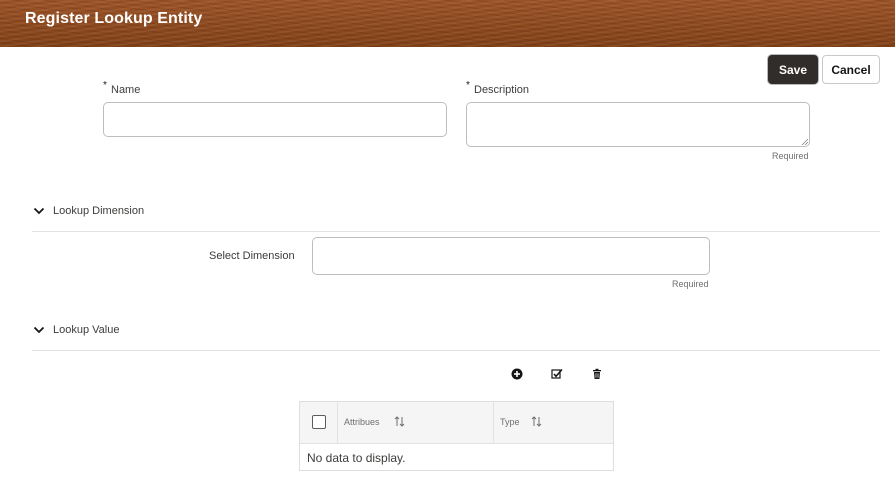  I want to click on lookup-dimension-section-toggle: Lookup Dimension, so click(88, 211).